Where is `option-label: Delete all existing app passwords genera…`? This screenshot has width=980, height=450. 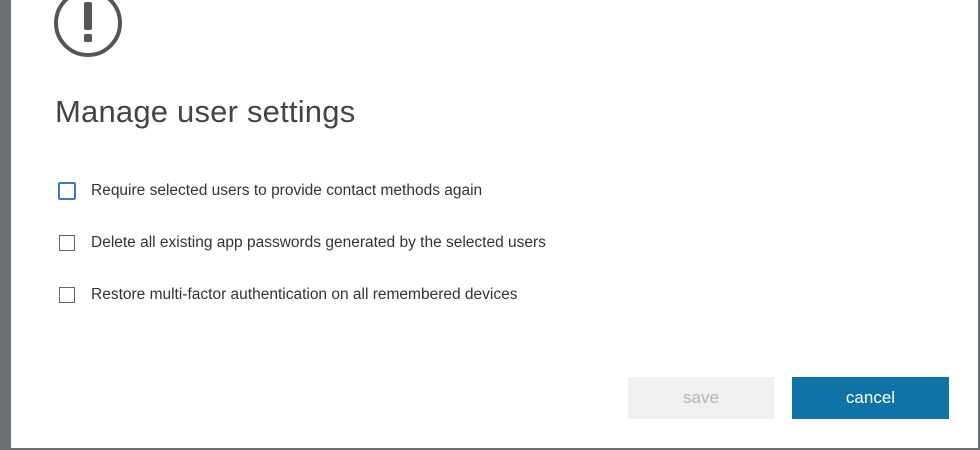
option-label: Delete all existing app passwords genera… is located at coordinates (318, 242).